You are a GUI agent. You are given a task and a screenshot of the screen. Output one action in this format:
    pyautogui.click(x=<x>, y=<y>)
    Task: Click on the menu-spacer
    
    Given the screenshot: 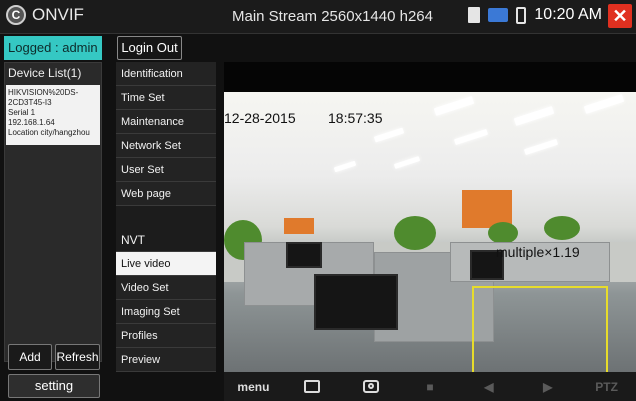 What is the action you would take?
    pyautogui.click(x=166, y=217)
    